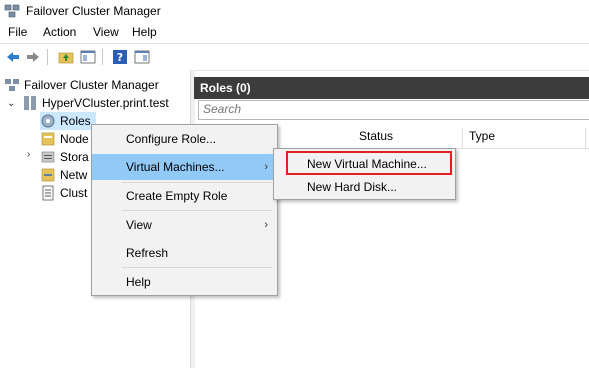 This screenshot has height=368, width=589. Describe the element at coordinates (184, 167) in the screenshot. I see `menu-item-virtual-machines: Virtual Machines... ›` at that location.